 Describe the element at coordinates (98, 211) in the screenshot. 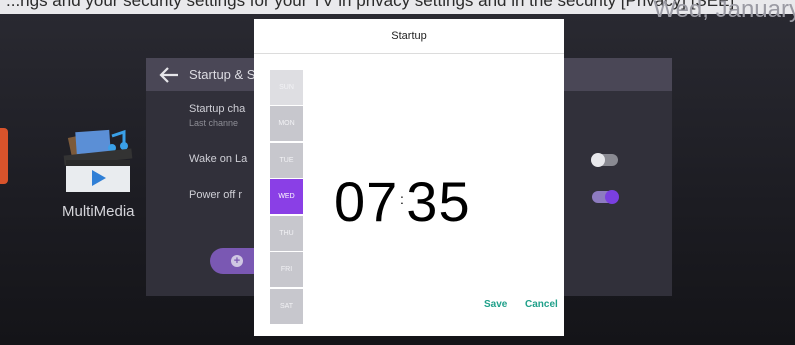

I see `app-label-multimedia: MultiMedia` at that location.